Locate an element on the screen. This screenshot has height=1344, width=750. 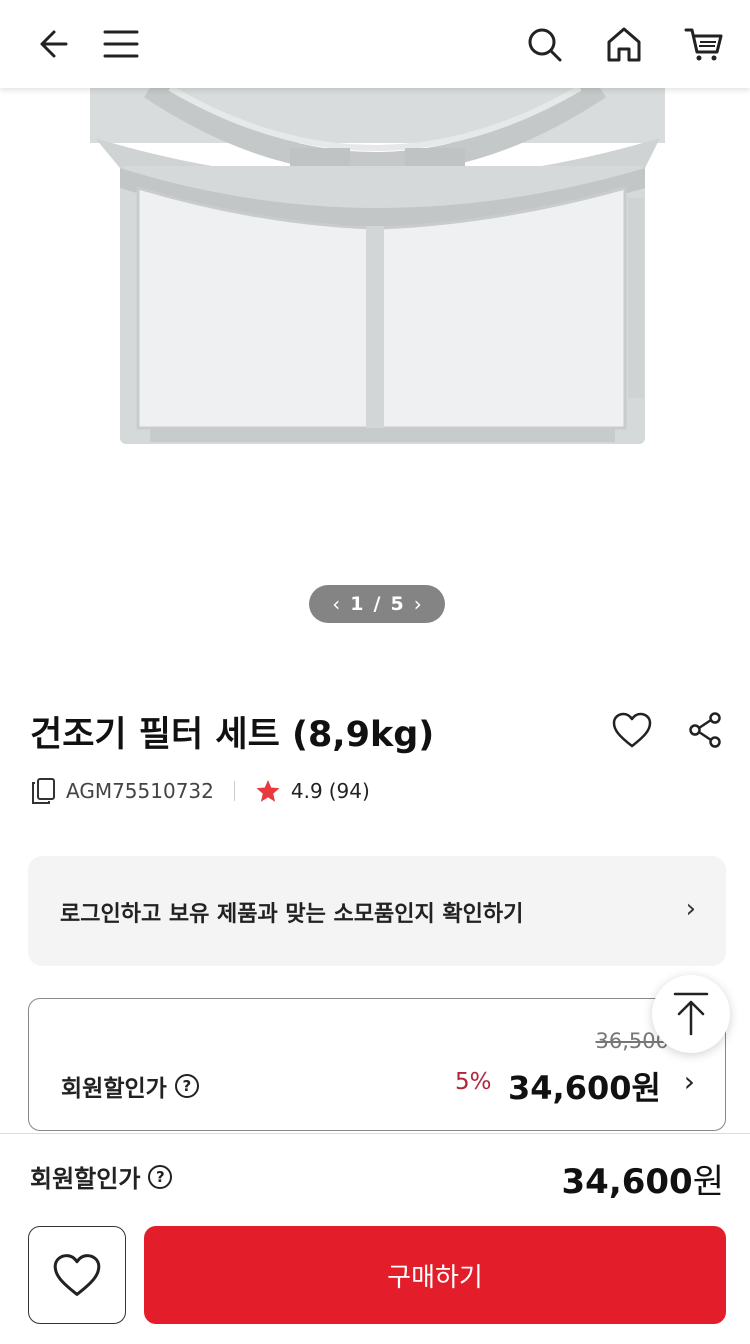
discount-rate: 5% is located at coordinates (473, 1082).